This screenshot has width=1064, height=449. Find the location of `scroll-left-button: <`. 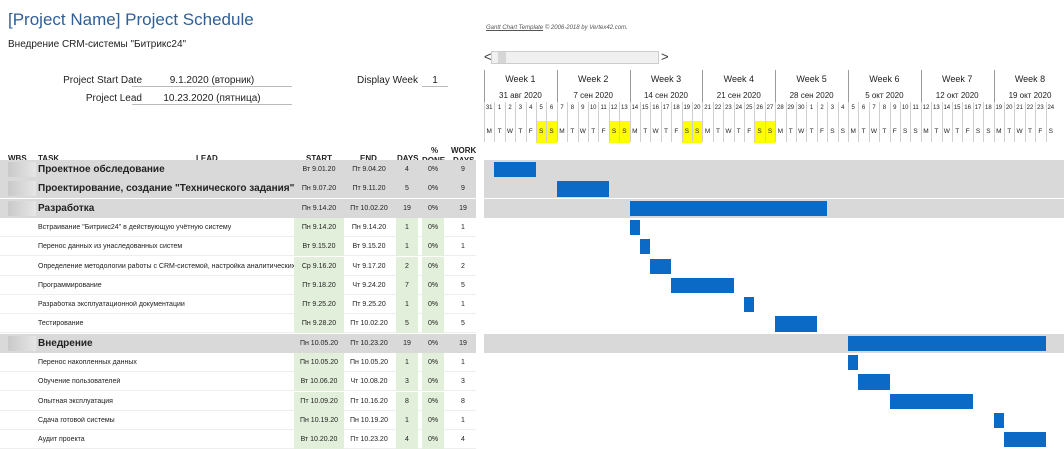

scroll-left-button: < is located at coordinates (488, 56).